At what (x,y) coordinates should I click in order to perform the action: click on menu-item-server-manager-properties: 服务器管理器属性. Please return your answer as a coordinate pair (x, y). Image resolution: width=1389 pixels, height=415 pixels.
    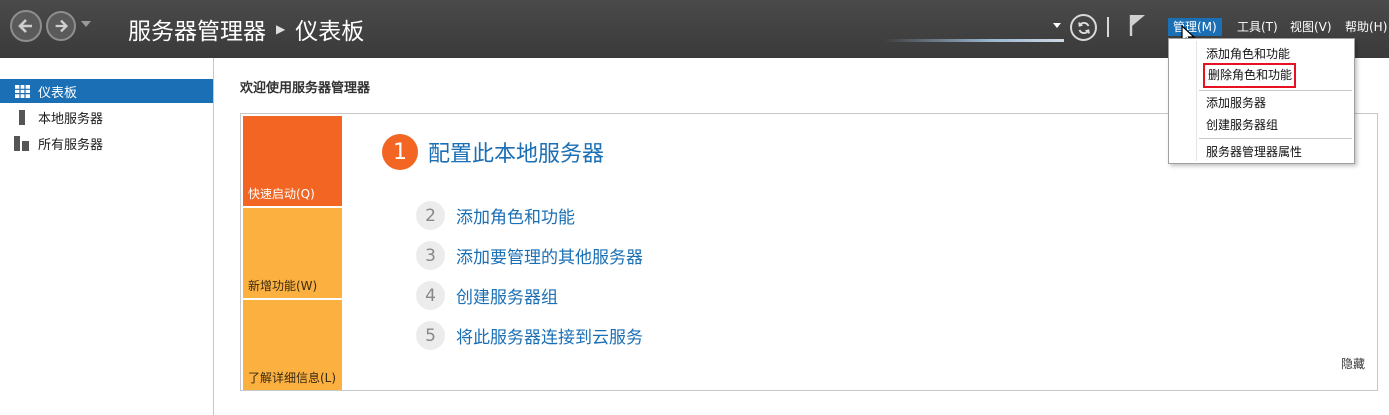
    Looking at the image, I should click on (1254, 152).